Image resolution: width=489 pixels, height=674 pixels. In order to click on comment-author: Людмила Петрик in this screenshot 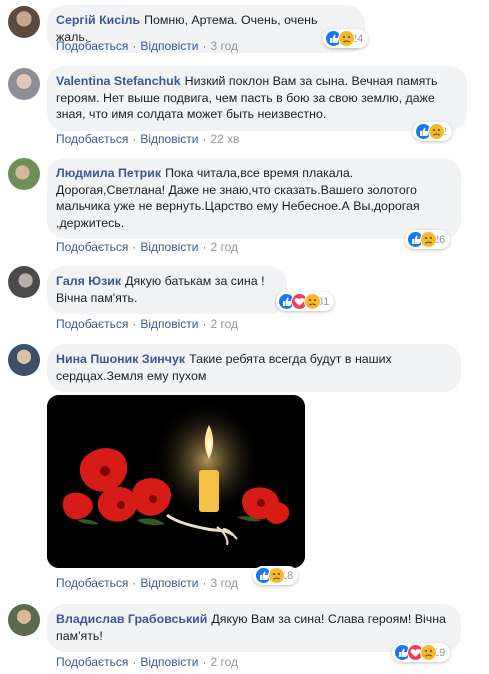, I will do `click(108, 173)`.